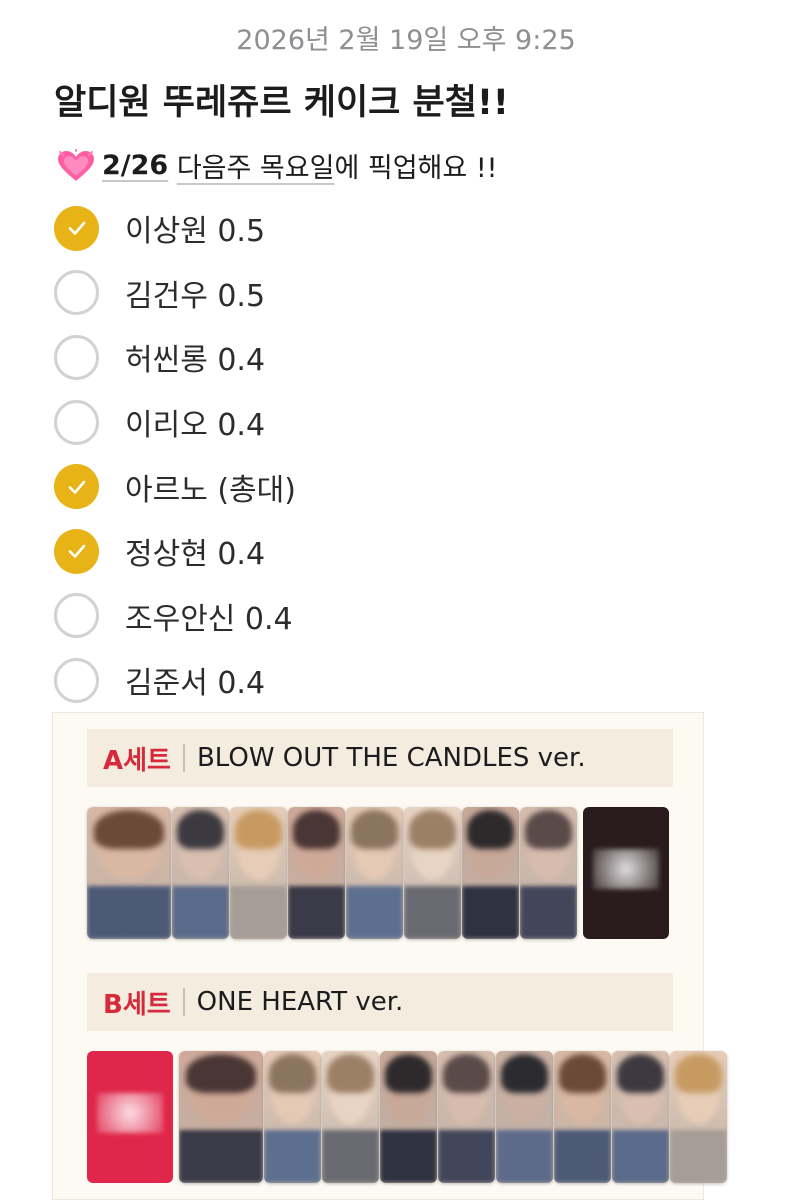  I want to click on checklist-item-label: 이상원 0.5, so click(195, 232).